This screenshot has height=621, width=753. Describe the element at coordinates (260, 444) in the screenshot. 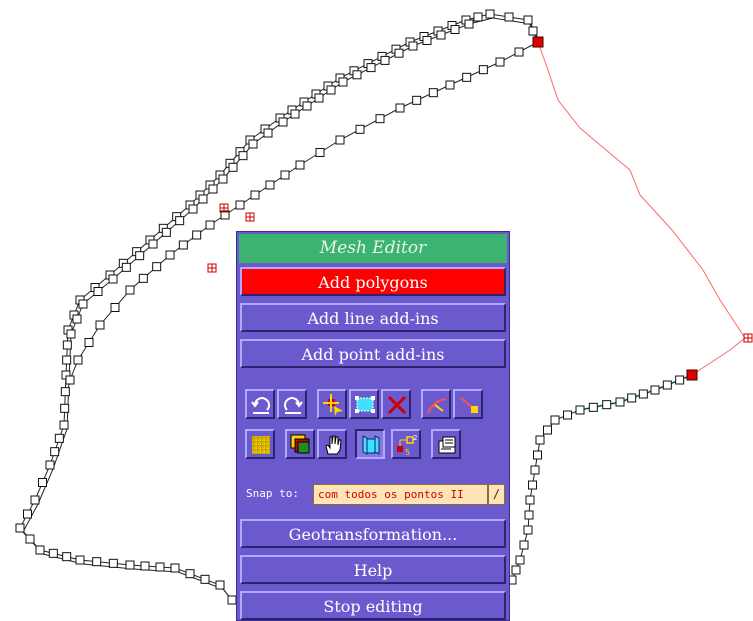

I see `grid-button` at that location.